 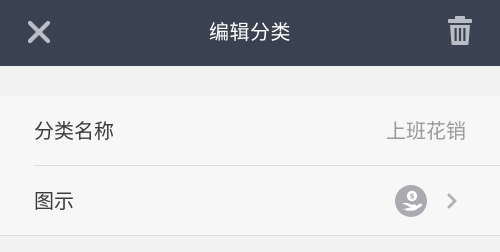 What do you see at coordinates (411, 201) in the screenshot?
I see `hand-money-icon: $` at bounding box center [411, 201].